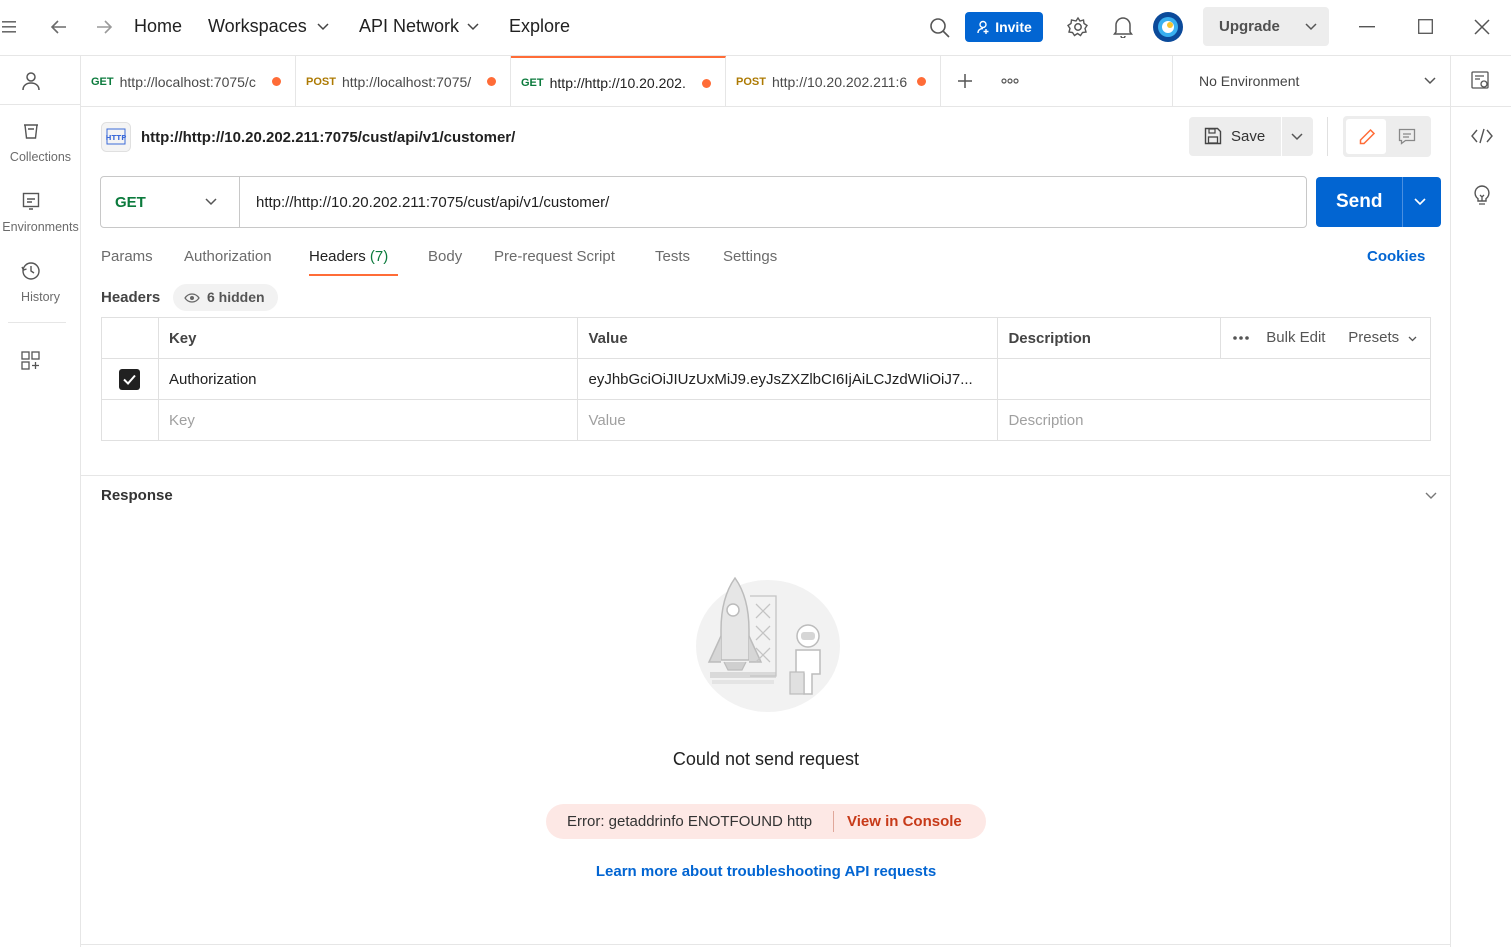 This screenshot has height=947, width=1511. What do you see at coordinates (40, 227) in the screenshot?
I see `sidebar-item-environments: Environments` at bounding box center [40, 227].